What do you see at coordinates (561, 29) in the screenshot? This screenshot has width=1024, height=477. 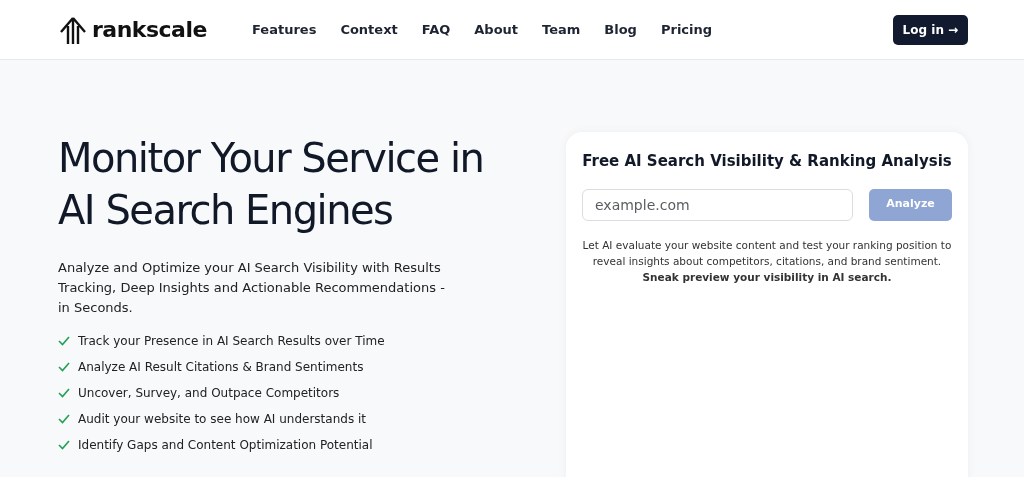 I see `nav-link: Team` at bounding box center [561, 29].